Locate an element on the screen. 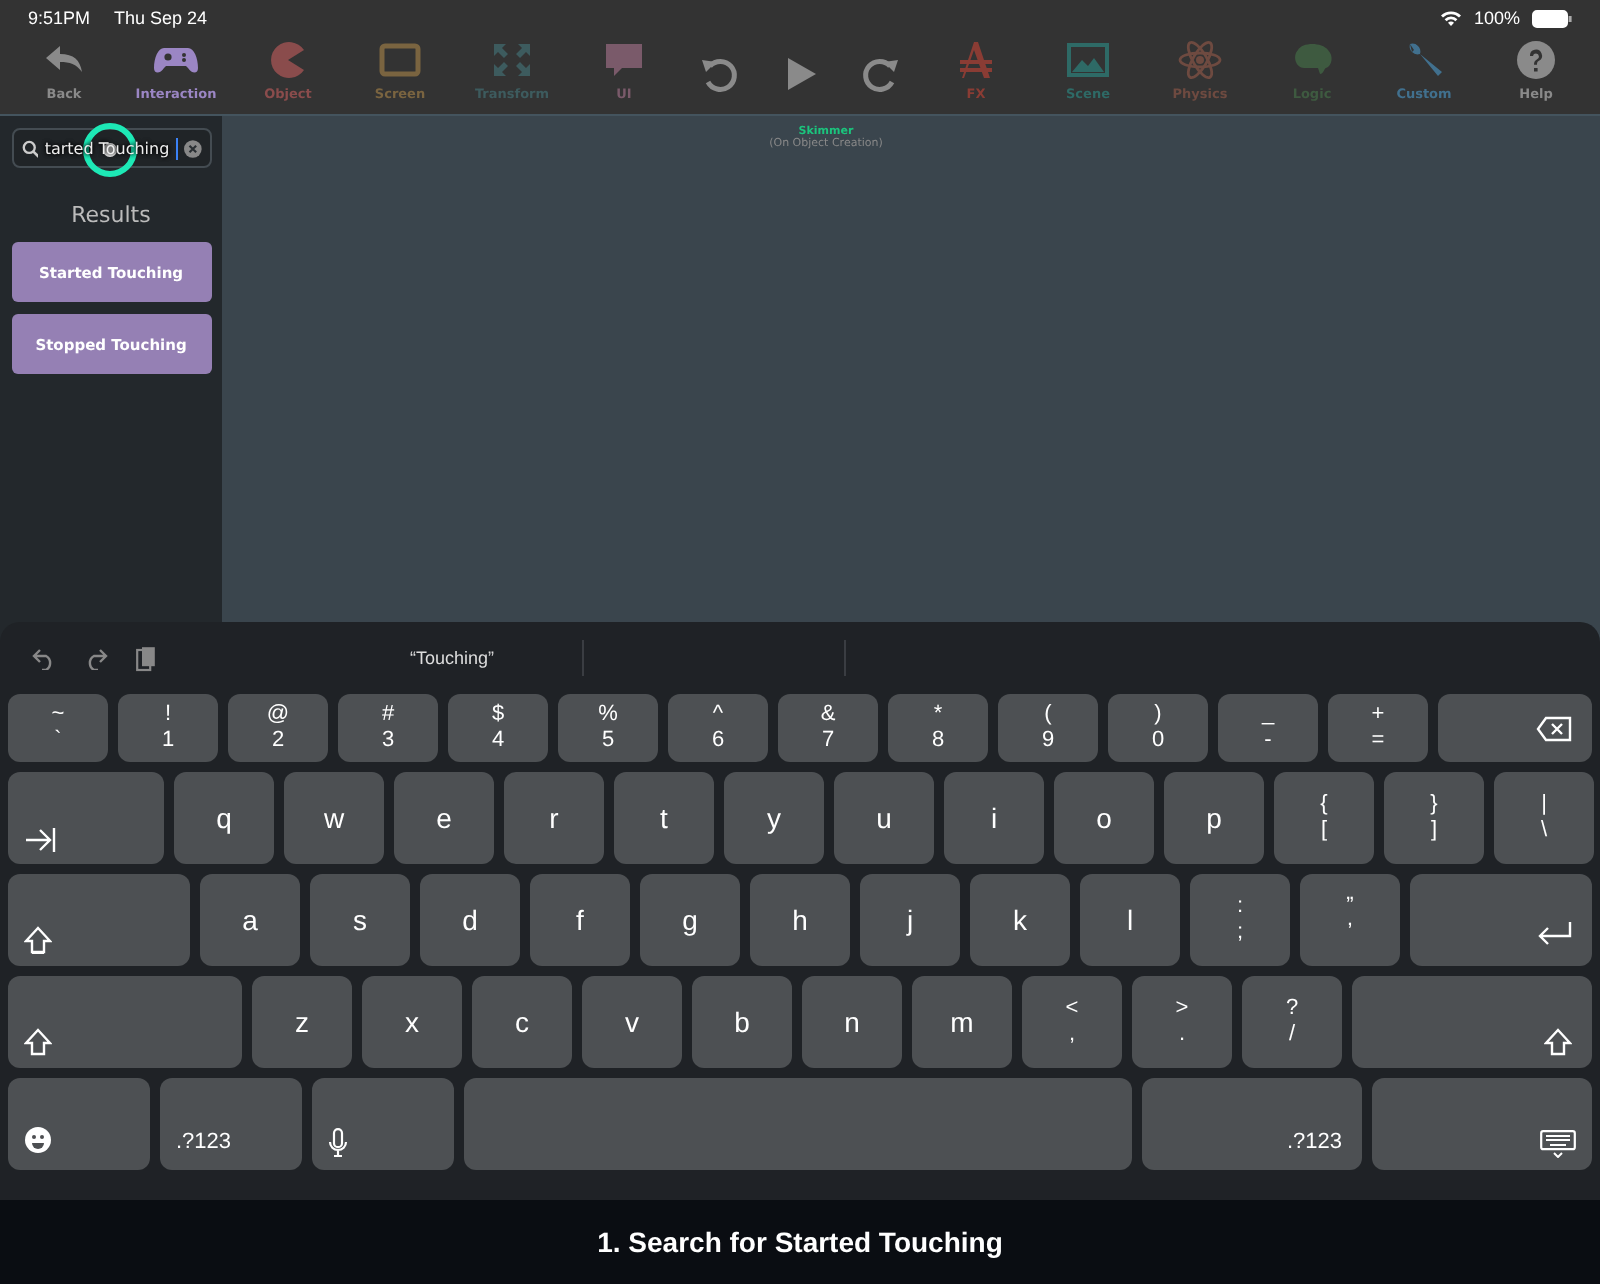 The height and width of the screenshot is (1284, 1600). key: w is located at coordinates (334, 818).